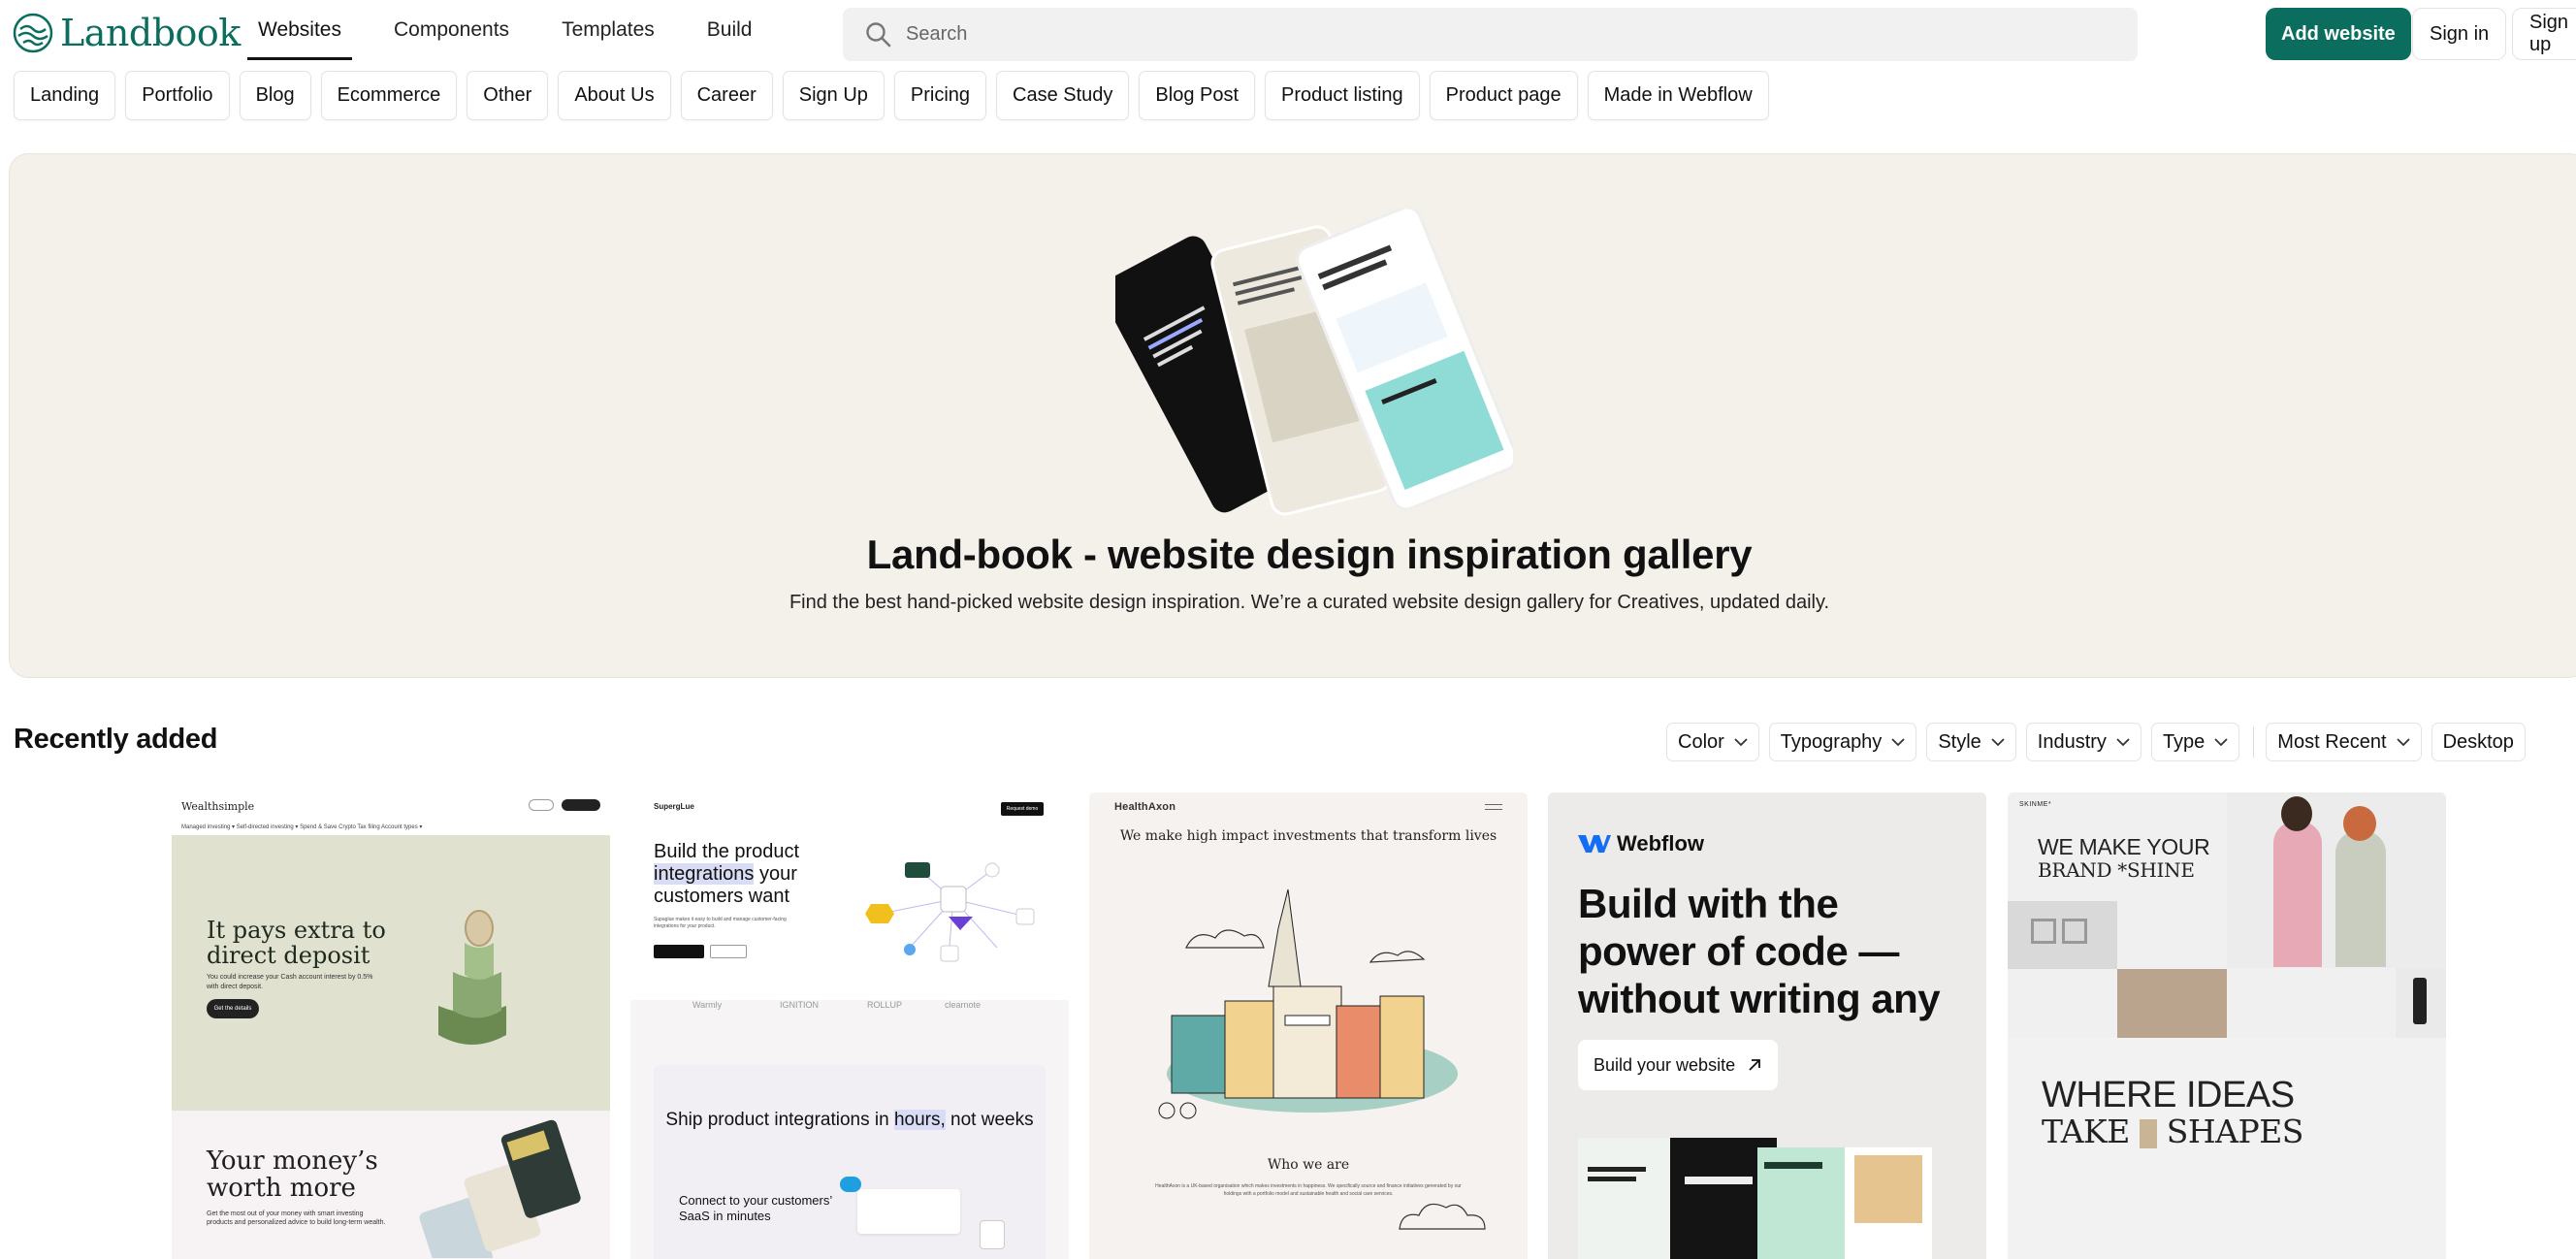 This screenshot has height=1259, width=2576. I want to click on chip-career: Career, so click(726, 95).